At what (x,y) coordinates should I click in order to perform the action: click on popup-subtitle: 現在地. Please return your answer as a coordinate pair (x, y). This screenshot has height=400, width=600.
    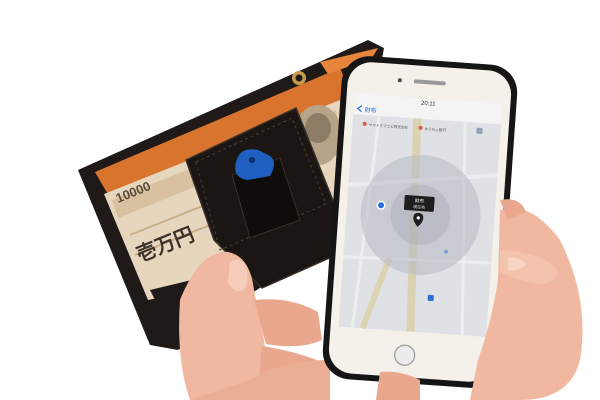
    Looking at the image, I should click on (419, 206).